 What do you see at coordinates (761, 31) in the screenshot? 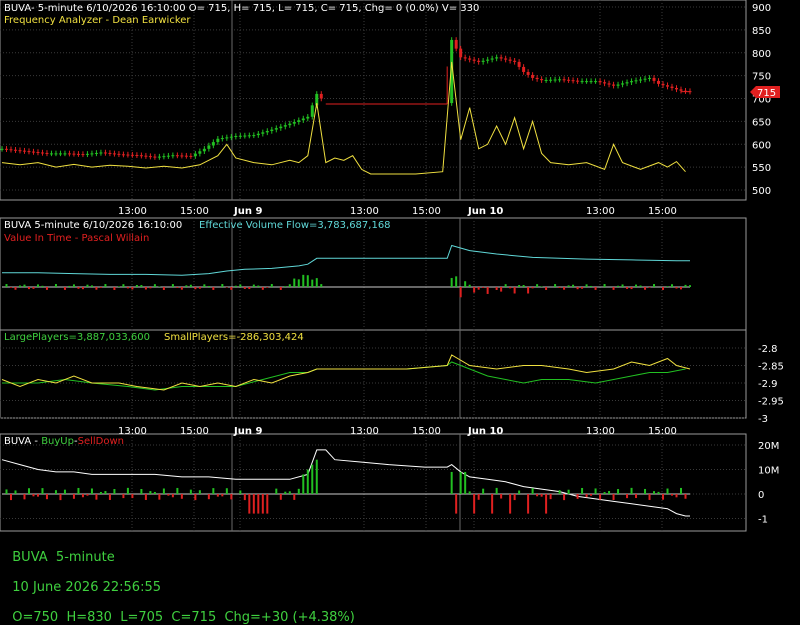
I see `price-tick-label: 850` at bounding box center [761, 31].